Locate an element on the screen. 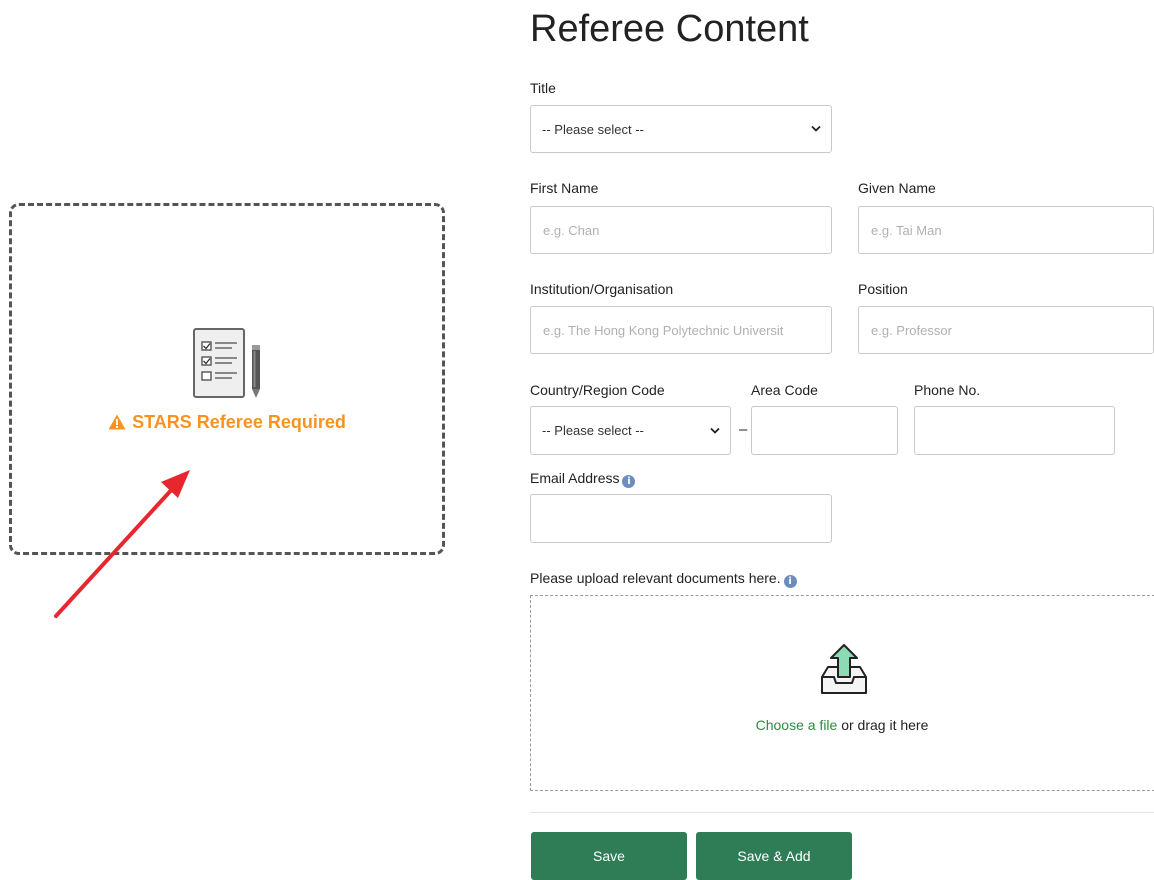 The width and height of the screenshot is (1154, 880). email-address-label: Email Address i is located at coordinates (583, 479).